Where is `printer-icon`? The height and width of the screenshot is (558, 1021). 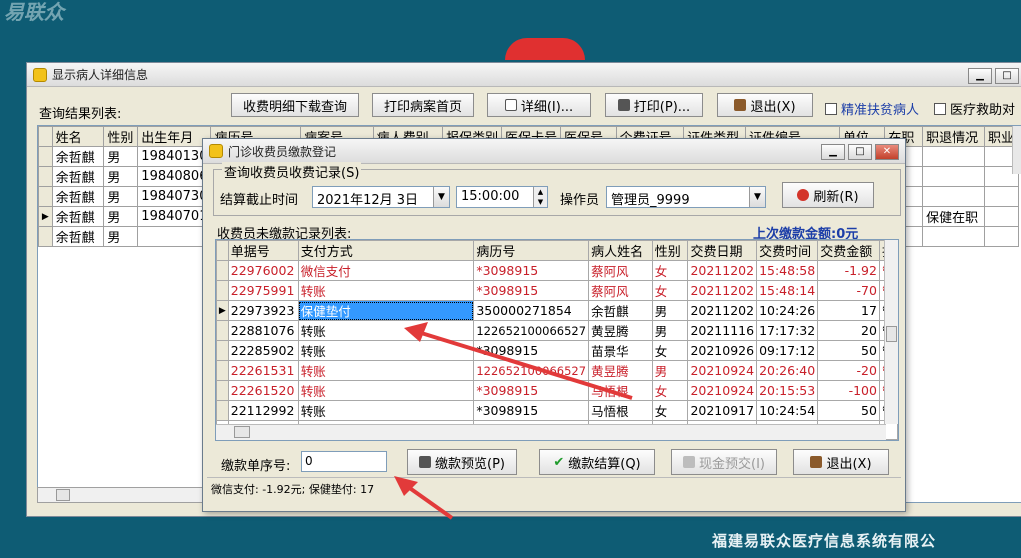
printer-icon is located at coordinates (623, 105).